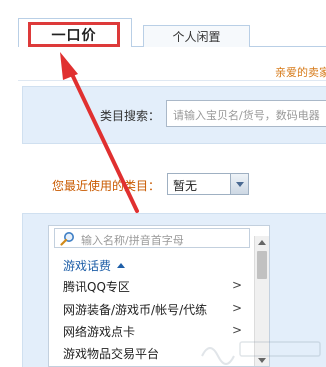  I want to click on tab-personal-idle: 个人闲置, so click(196, 36).